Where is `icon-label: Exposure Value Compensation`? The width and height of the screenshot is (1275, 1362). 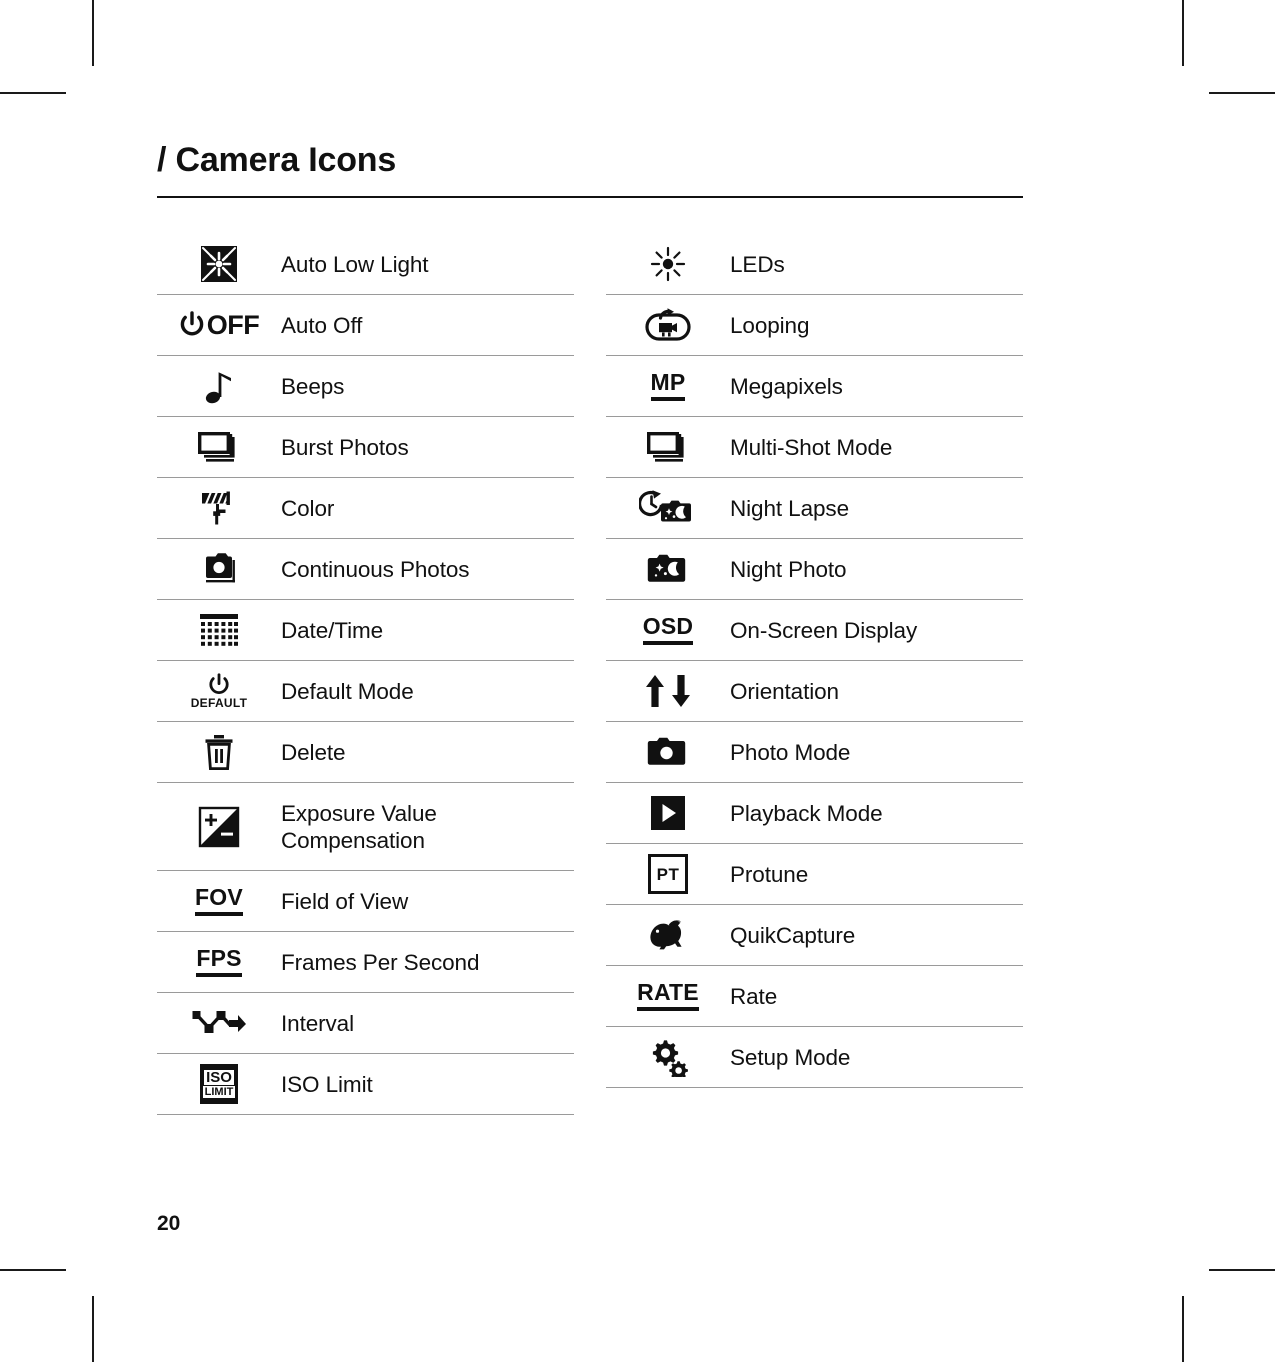 icon-label: Exposure Value Compensation is located at coordinates (359, 826).